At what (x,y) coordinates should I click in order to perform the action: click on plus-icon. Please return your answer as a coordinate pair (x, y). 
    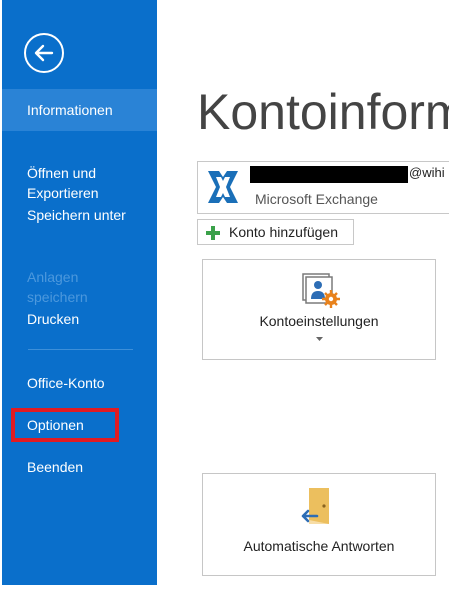
    Looking at the image, I should click on (213, 233).